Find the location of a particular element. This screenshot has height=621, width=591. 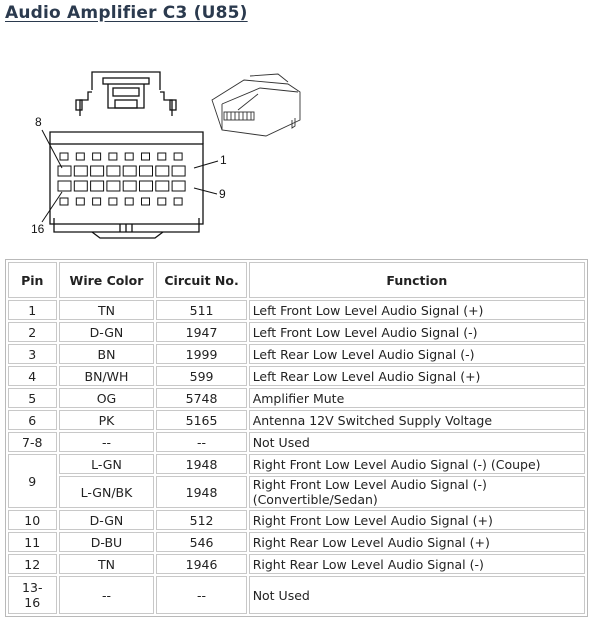

table-row: 7-8 -- -- Not Used is located at coordinates (296, 442).